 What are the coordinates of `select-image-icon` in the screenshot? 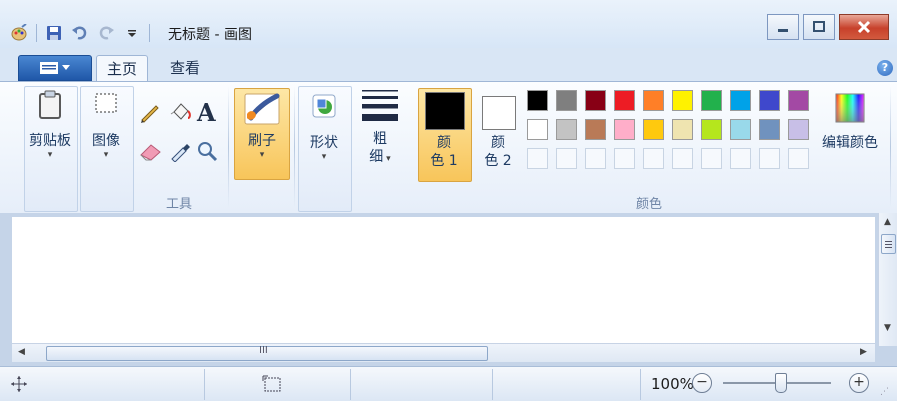 It's located at (106, 103).